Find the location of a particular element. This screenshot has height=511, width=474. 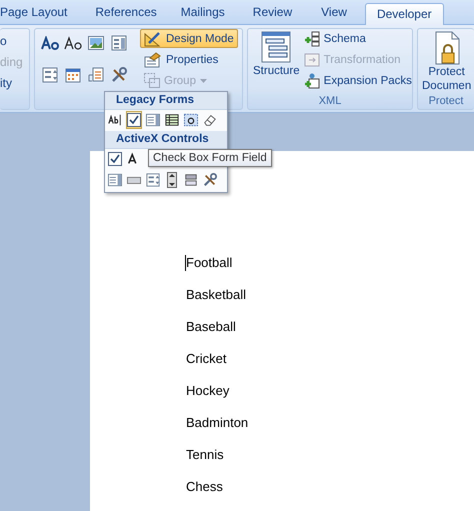

document-text: Tennis is located at coordinates (205, 455).